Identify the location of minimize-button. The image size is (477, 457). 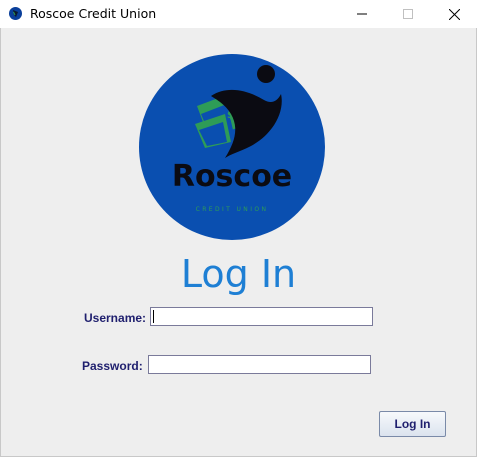
(362, 14).